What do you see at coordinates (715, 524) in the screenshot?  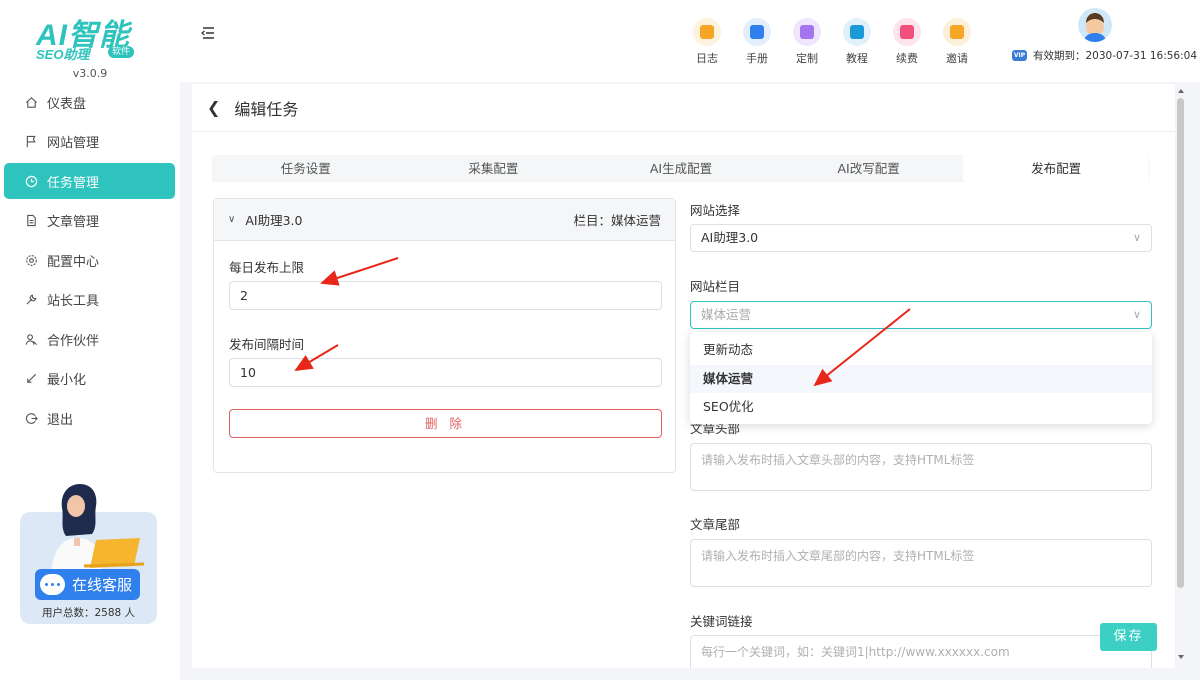 I see `footer-label: 文章尾部` at bounding box center [715, 524].